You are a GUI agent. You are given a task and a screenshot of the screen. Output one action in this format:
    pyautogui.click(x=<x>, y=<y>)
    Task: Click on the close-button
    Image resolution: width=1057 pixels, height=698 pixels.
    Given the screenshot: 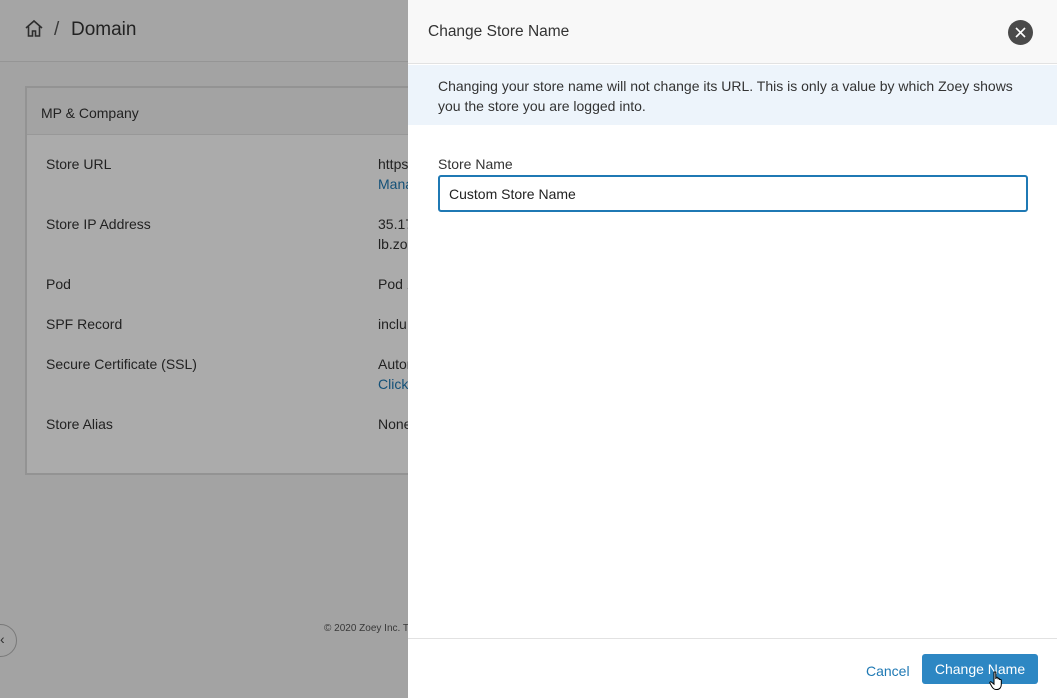 What is the action you would take?
    pyautogui.click(x=1020, y=32)
    